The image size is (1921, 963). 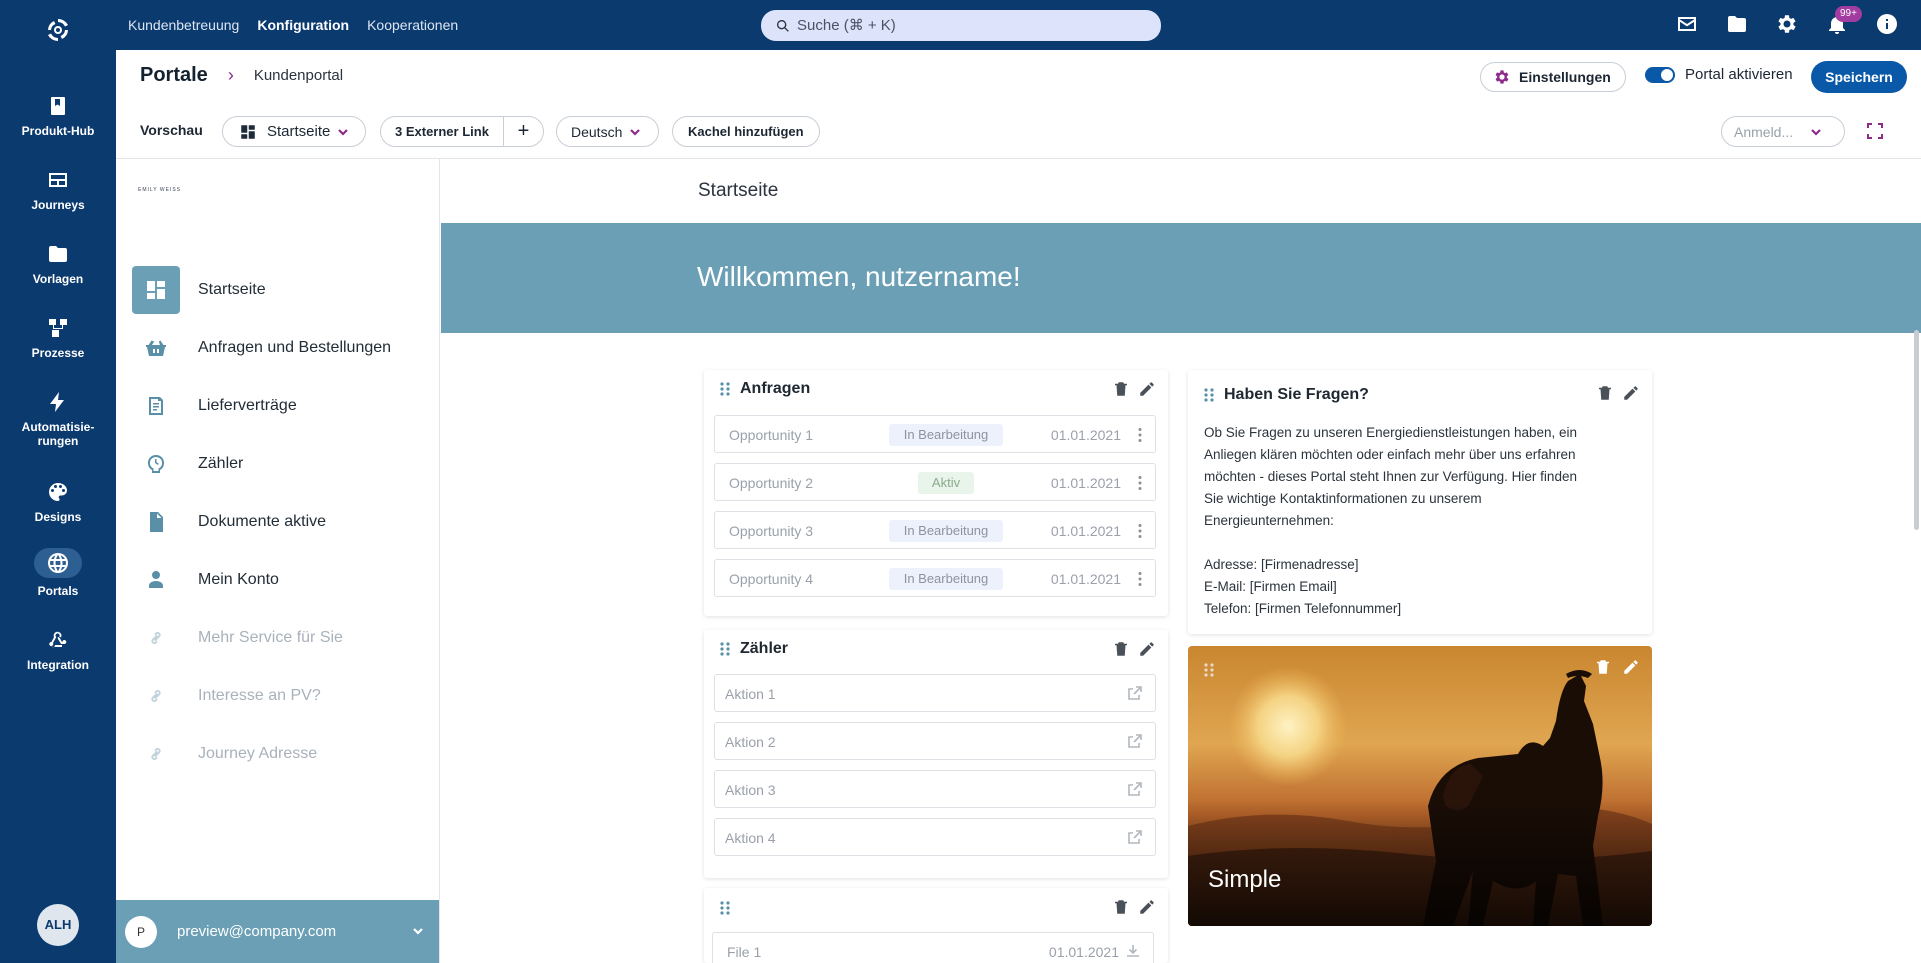 I want to click on list-item: Aktion 4, so click(x=935, y=837).